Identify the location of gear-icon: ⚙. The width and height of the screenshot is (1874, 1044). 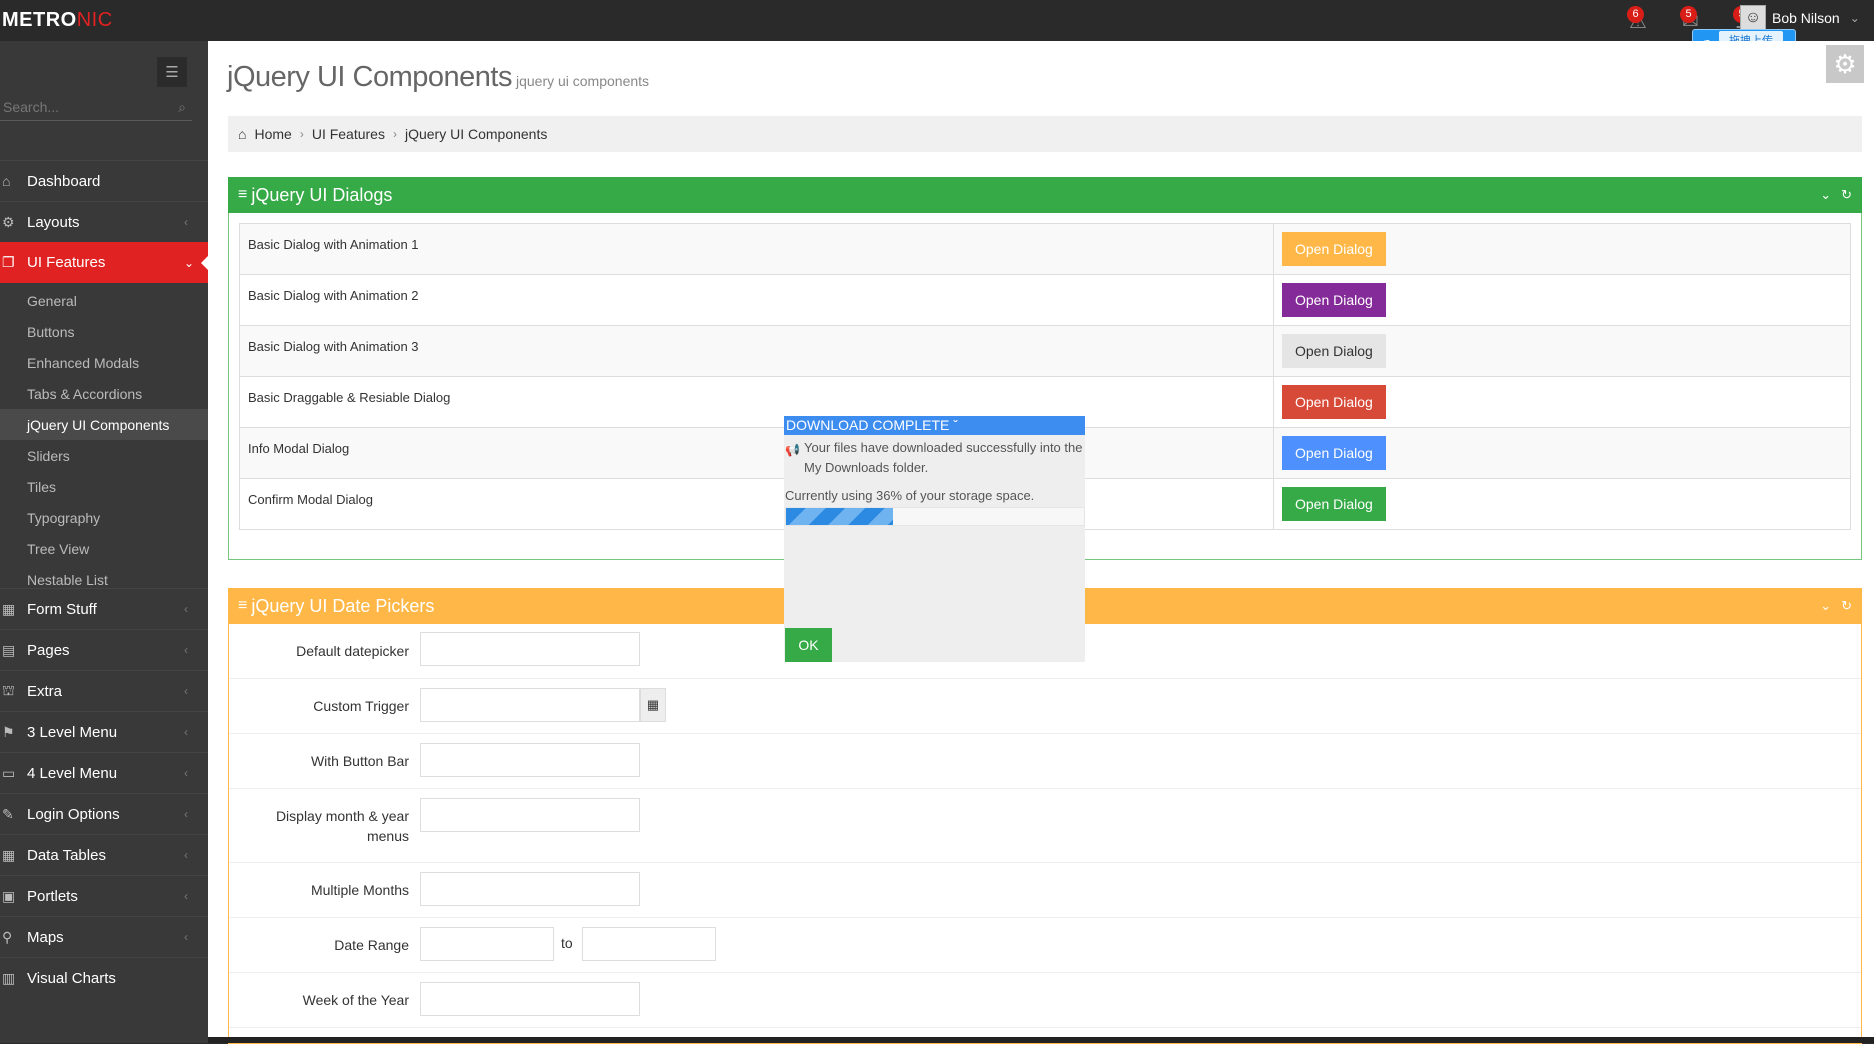
(1845, 63).